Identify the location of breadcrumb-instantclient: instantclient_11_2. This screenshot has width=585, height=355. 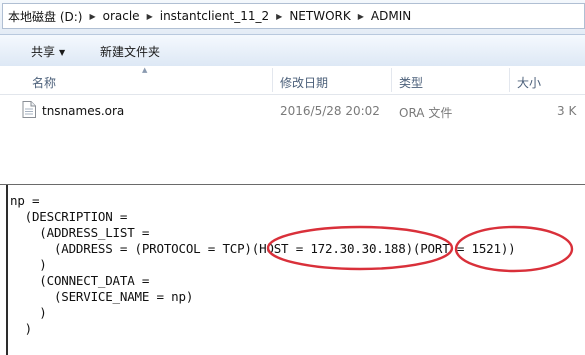
(214, 16).